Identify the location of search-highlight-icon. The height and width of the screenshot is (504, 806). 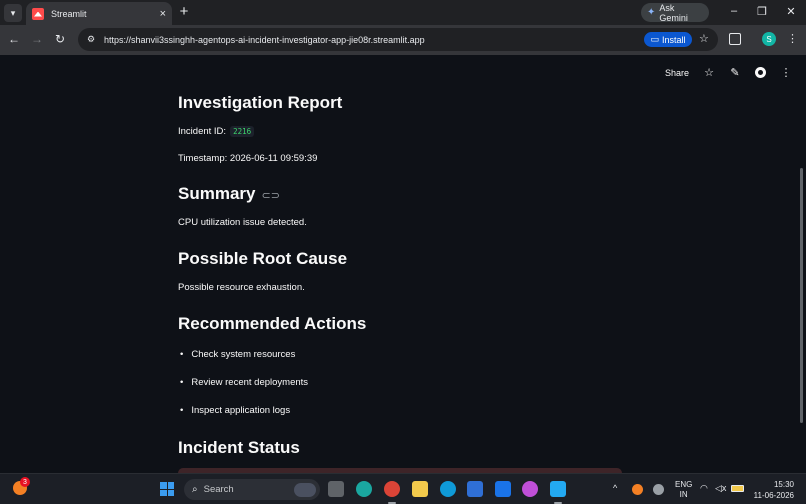
(305, 489).